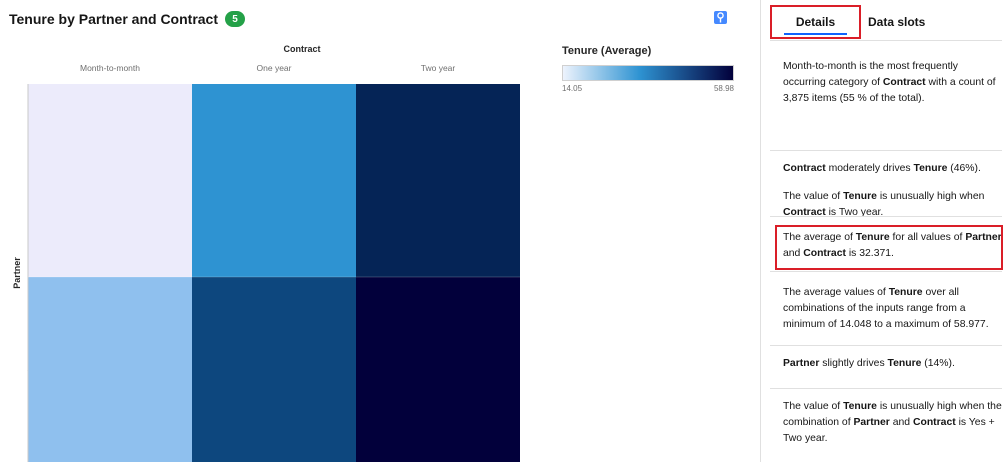 The width and height of the screenshot is (1005, 462). What do you see at coordinates (869, 168) in the screenshot?
I see `insight-text-segment: moderately drives` at bounding box center [869, 168].